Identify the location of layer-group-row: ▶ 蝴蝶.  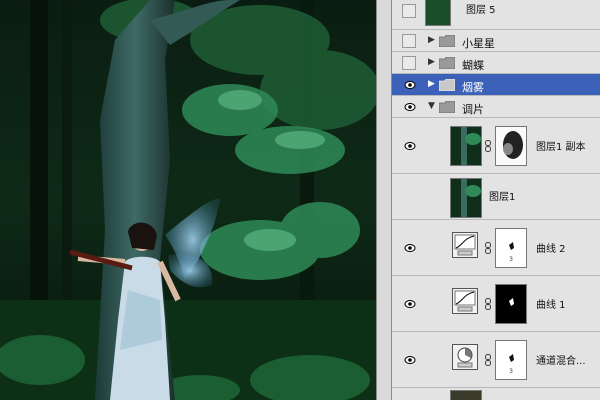
(496, 63).